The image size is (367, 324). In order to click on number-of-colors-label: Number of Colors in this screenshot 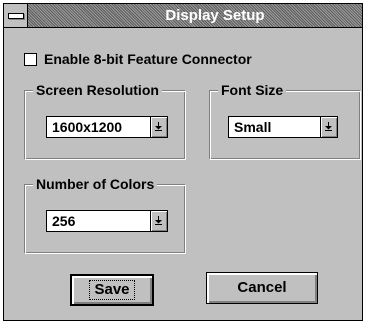, I will do `click(95, 184)`.